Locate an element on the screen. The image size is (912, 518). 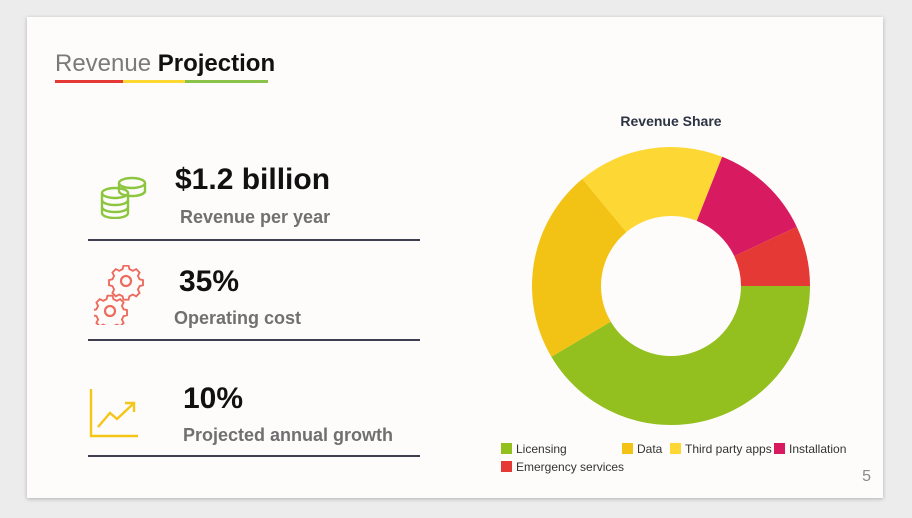
legend-label: Licensing is located at coordinates (541, 449).